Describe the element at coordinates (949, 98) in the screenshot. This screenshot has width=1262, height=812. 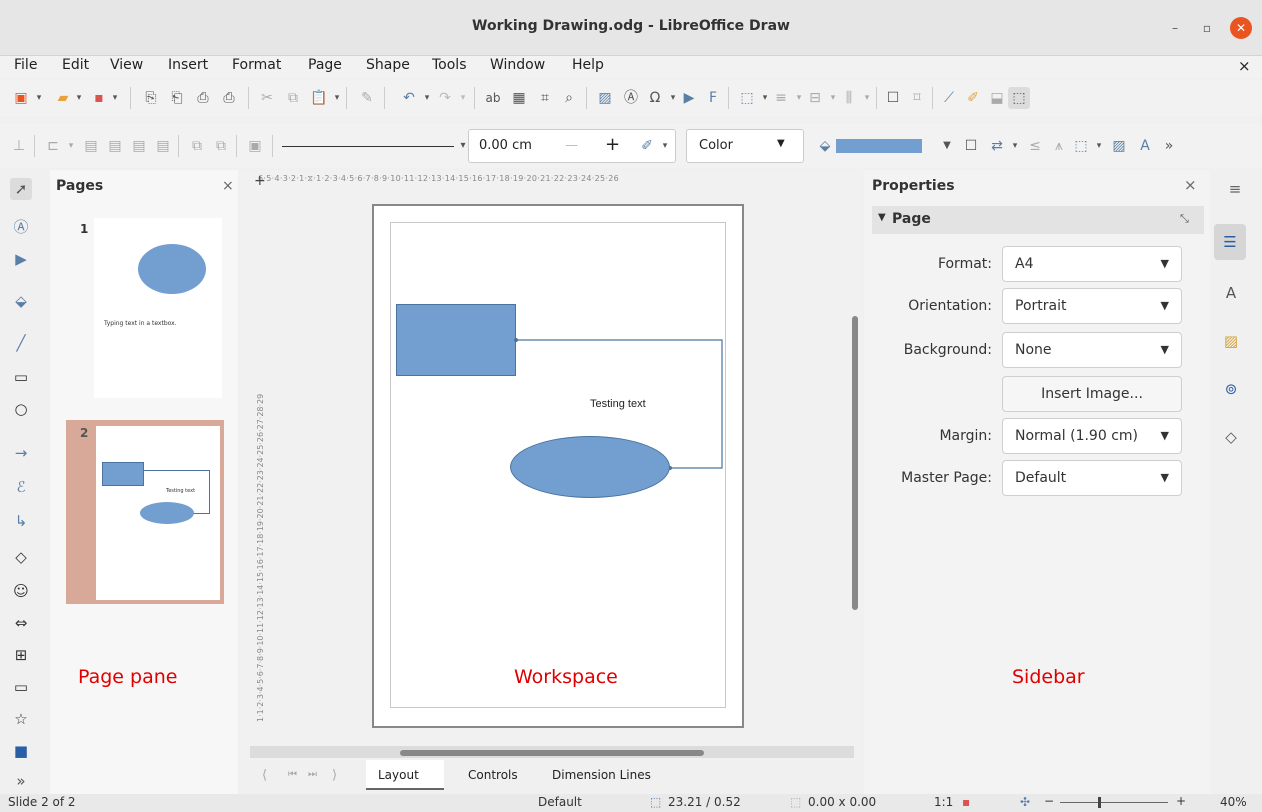
I see `points-icon: ⟋` at that location.